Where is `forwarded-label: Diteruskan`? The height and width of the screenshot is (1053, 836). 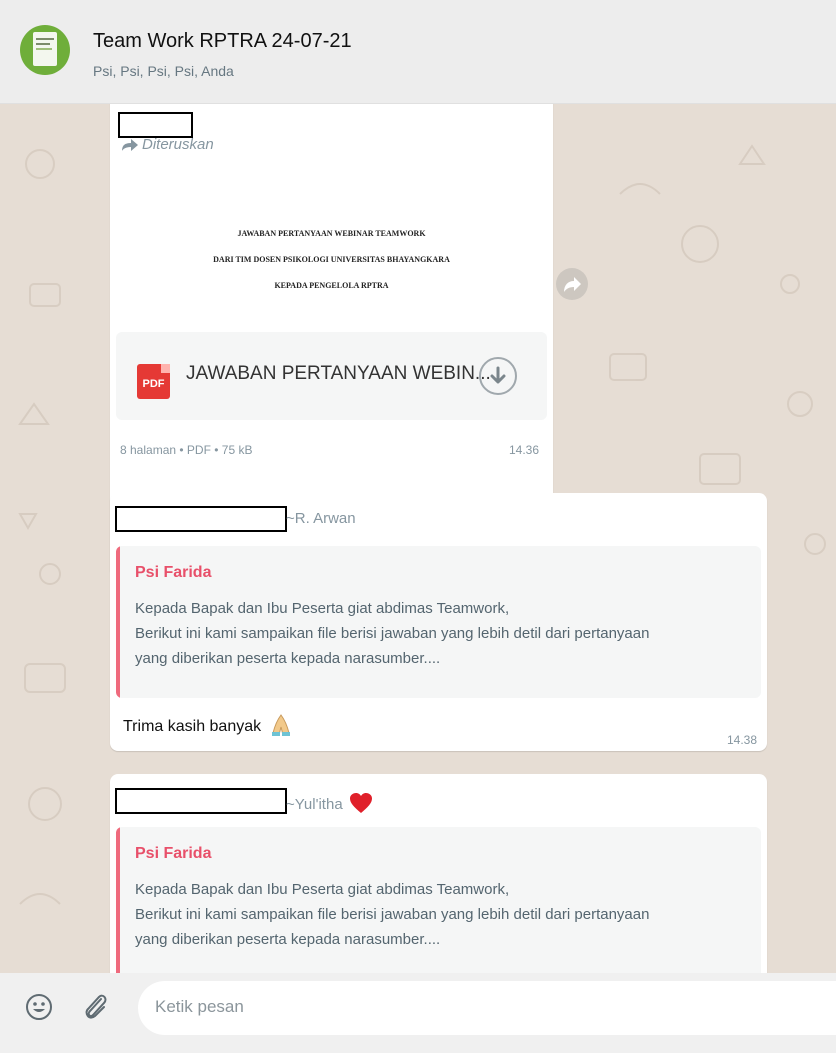
forwarded-label: Diteruskan is located at coordinates (168, 144).